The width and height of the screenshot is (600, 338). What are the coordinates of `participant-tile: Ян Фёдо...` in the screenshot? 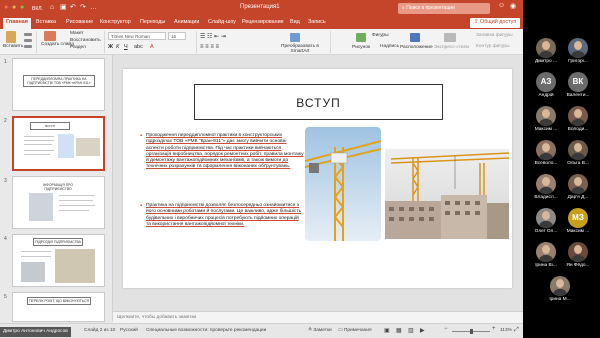 It's located at (578, 255).